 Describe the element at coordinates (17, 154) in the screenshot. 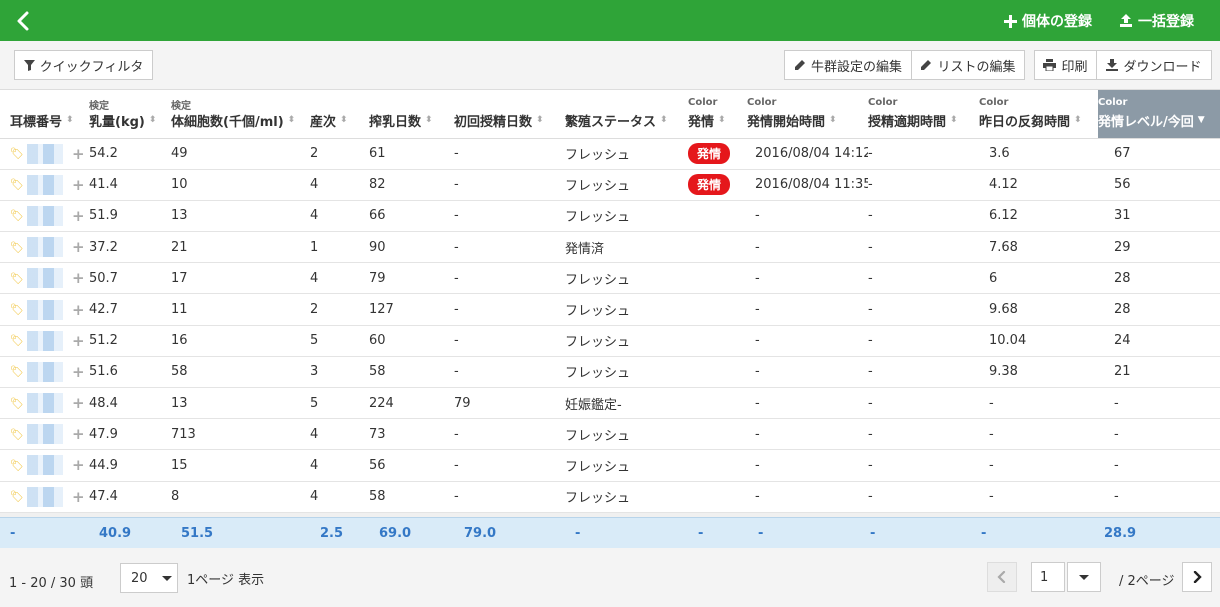

I see `tag-icon: 🏷` at that location.